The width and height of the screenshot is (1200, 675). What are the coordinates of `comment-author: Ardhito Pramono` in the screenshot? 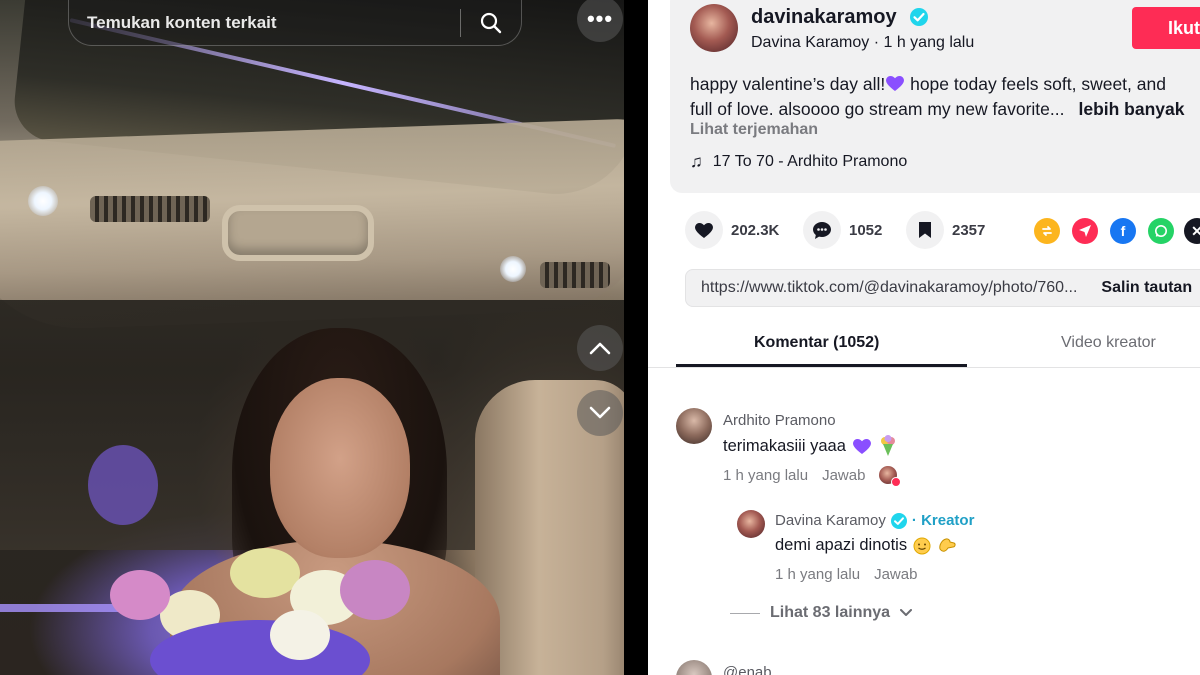 It's located at (779, 420).